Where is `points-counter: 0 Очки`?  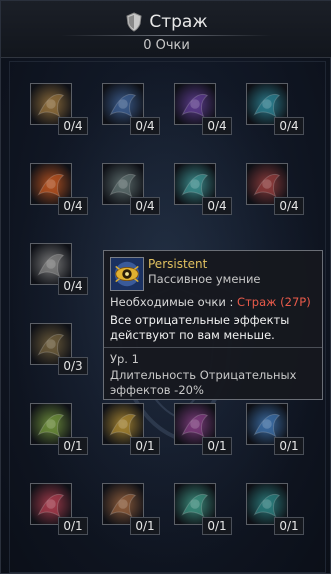 points-counter: 0 Очки is located at coordinates (166, 45).